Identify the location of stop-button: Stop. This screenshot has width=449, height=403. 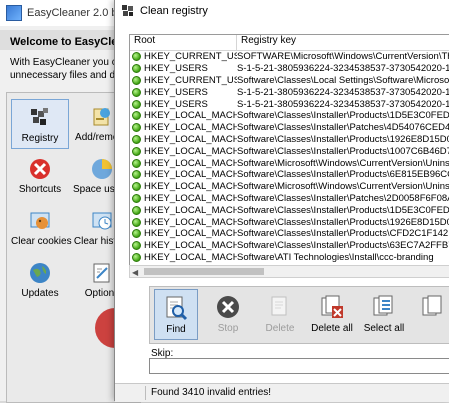
(228, 314).